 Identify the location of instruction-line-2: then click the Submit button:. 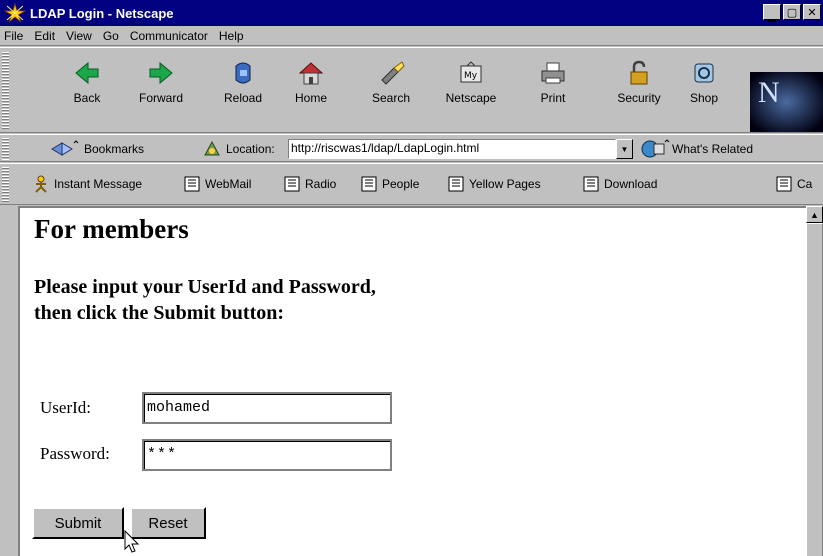
(159, 313).